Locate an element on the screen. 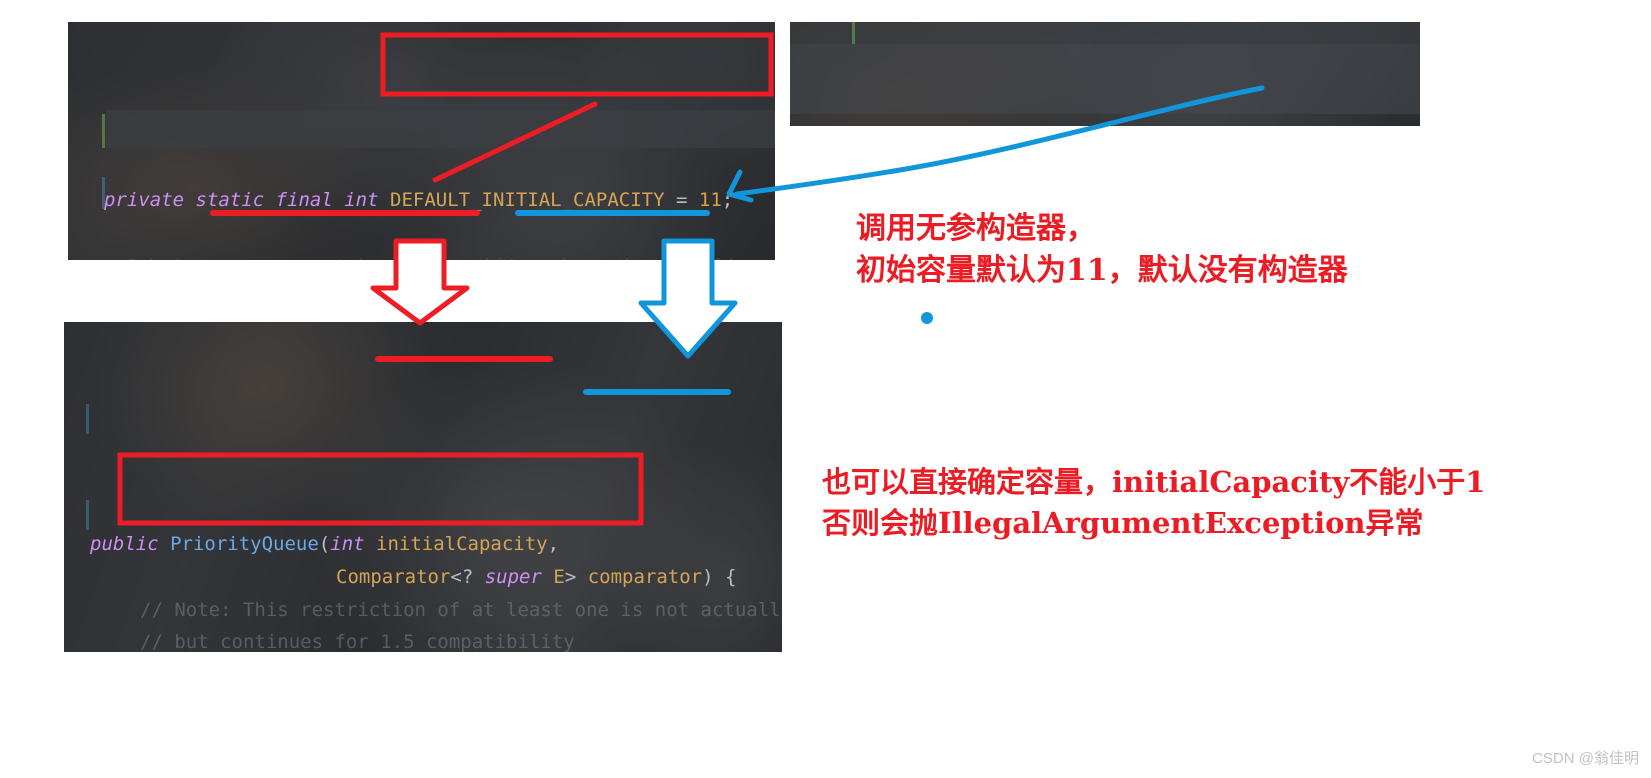  code-token: static is located at coordinates (235, 200).